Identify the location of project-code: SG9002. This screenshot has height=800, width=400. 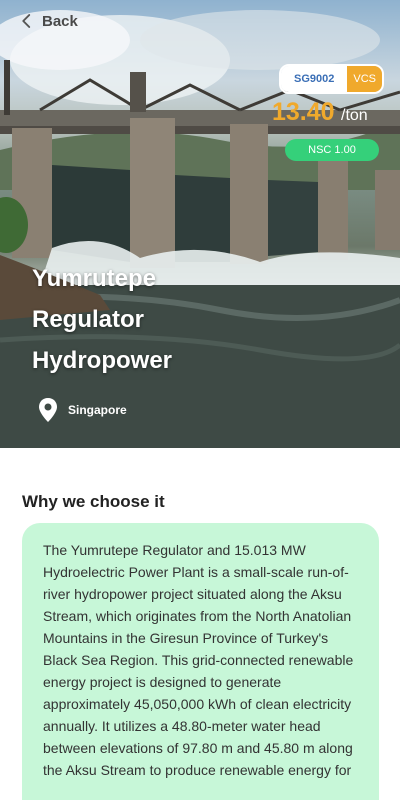
(314, 79).